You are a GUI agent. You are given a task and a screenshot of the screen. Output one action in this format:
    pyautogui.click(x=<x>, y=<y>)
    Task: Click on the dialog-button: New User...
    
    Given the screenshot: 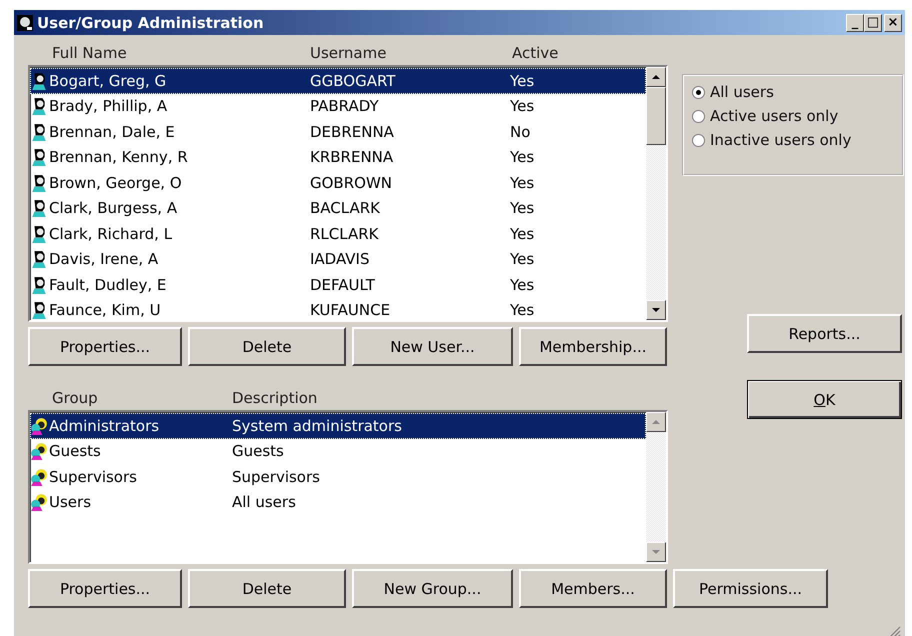 What is the action you would take?
    pyautogui.click(x=432, y=346)
    